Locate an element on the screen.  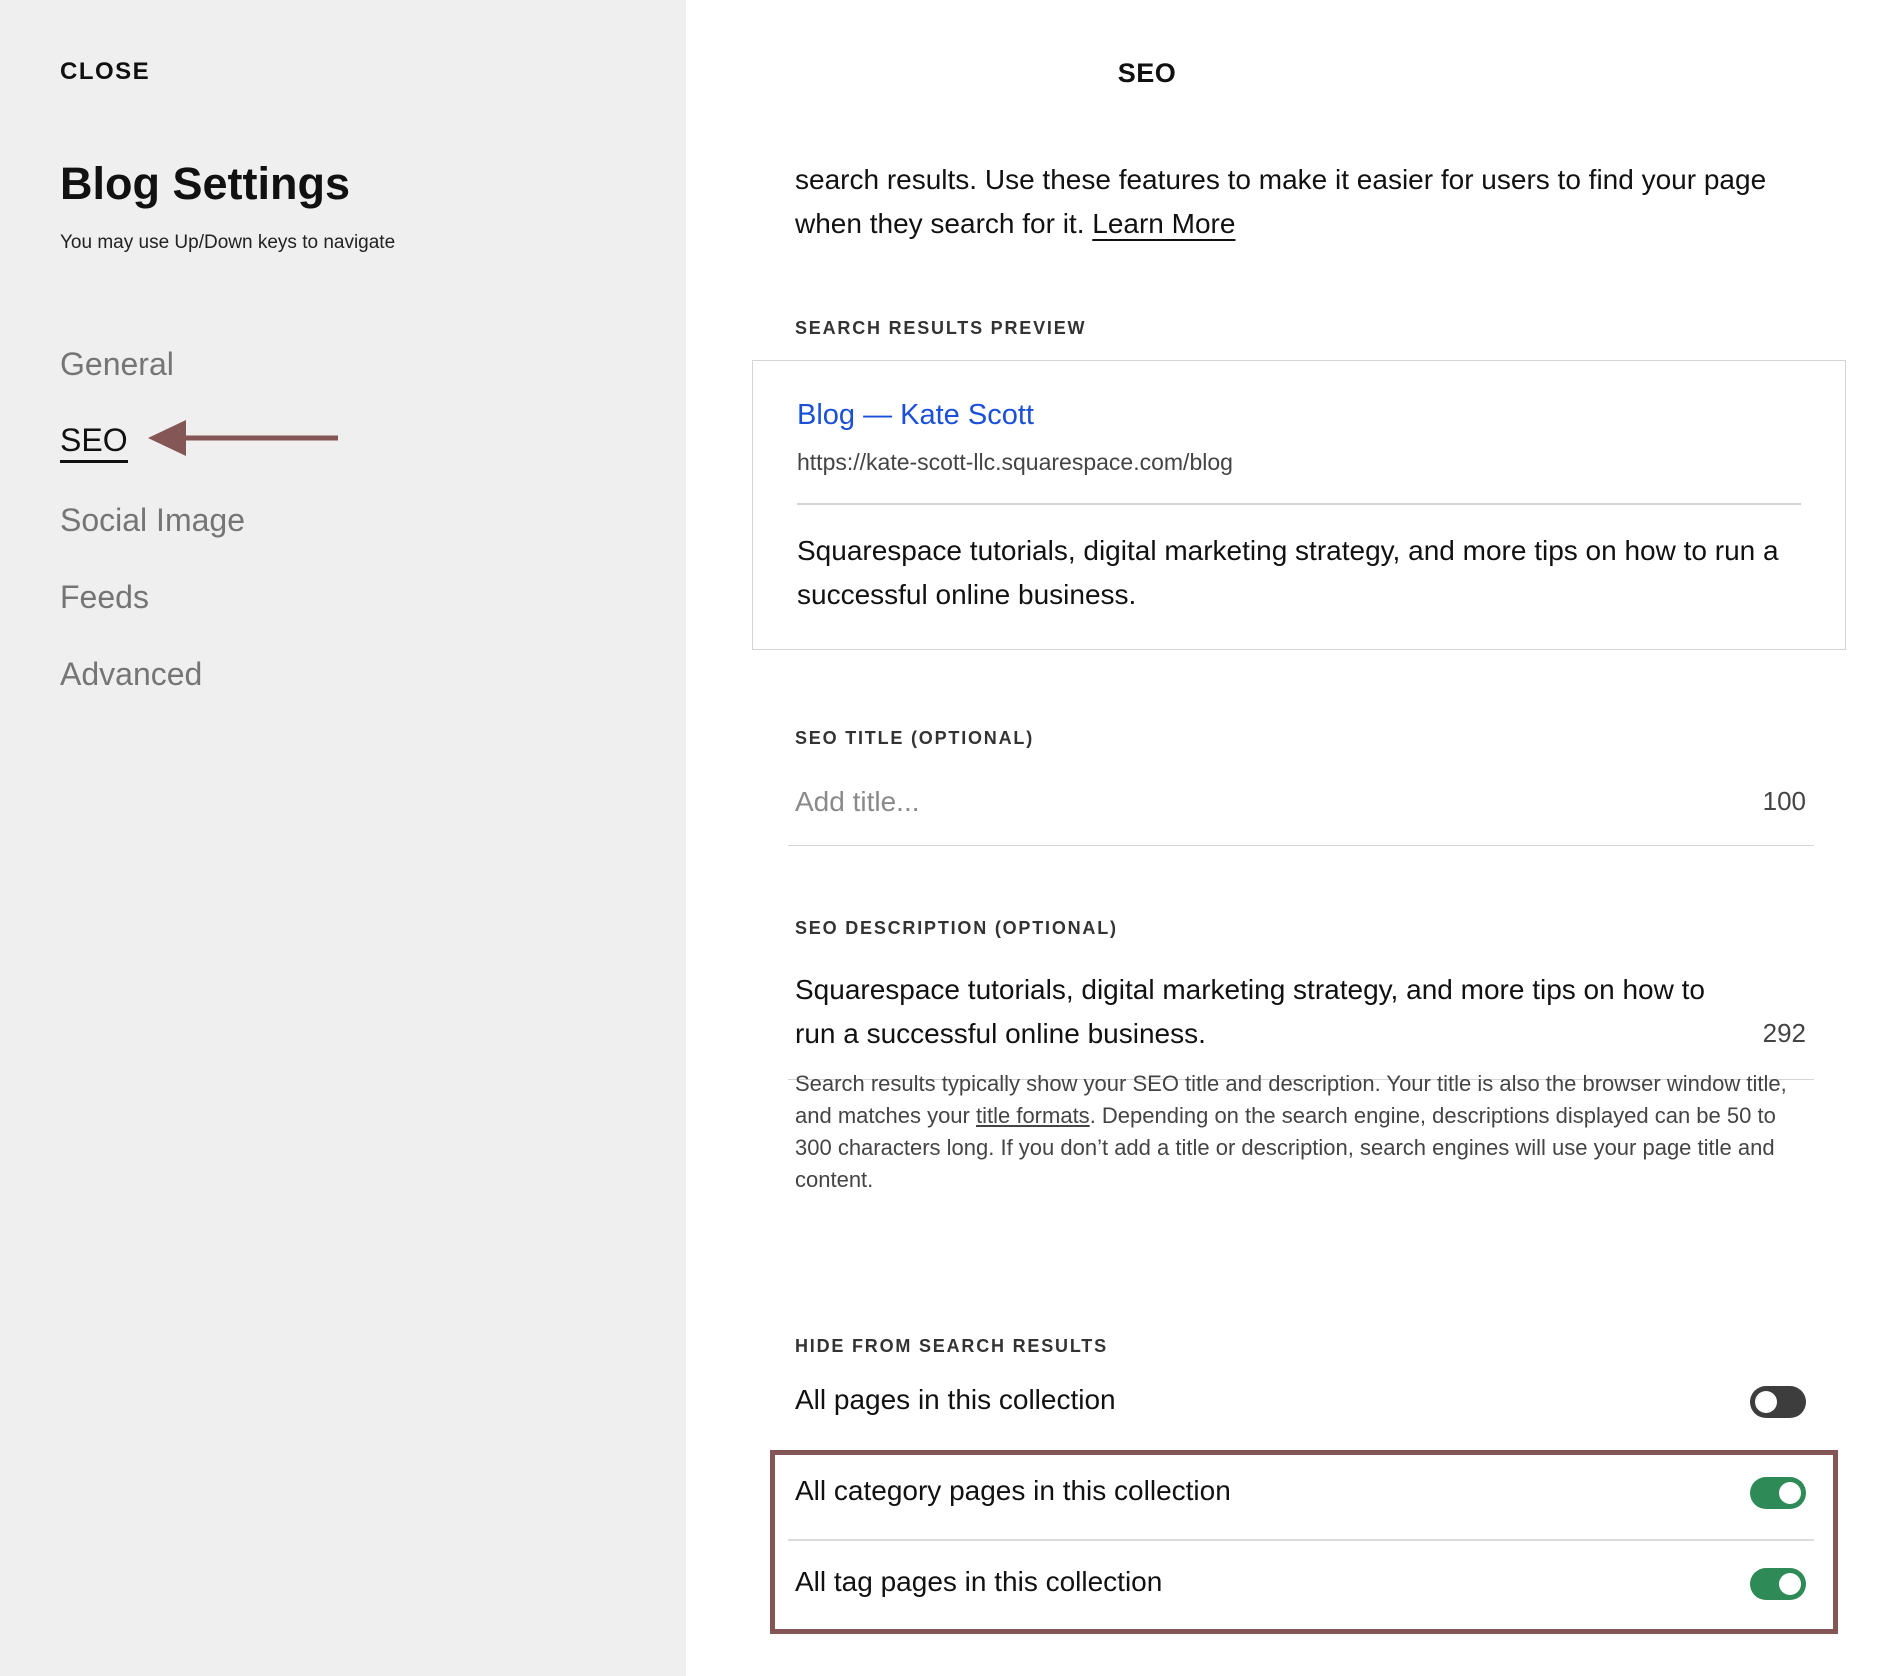
nav-item-social-image: Social Image is located at coordinates (152, 520).